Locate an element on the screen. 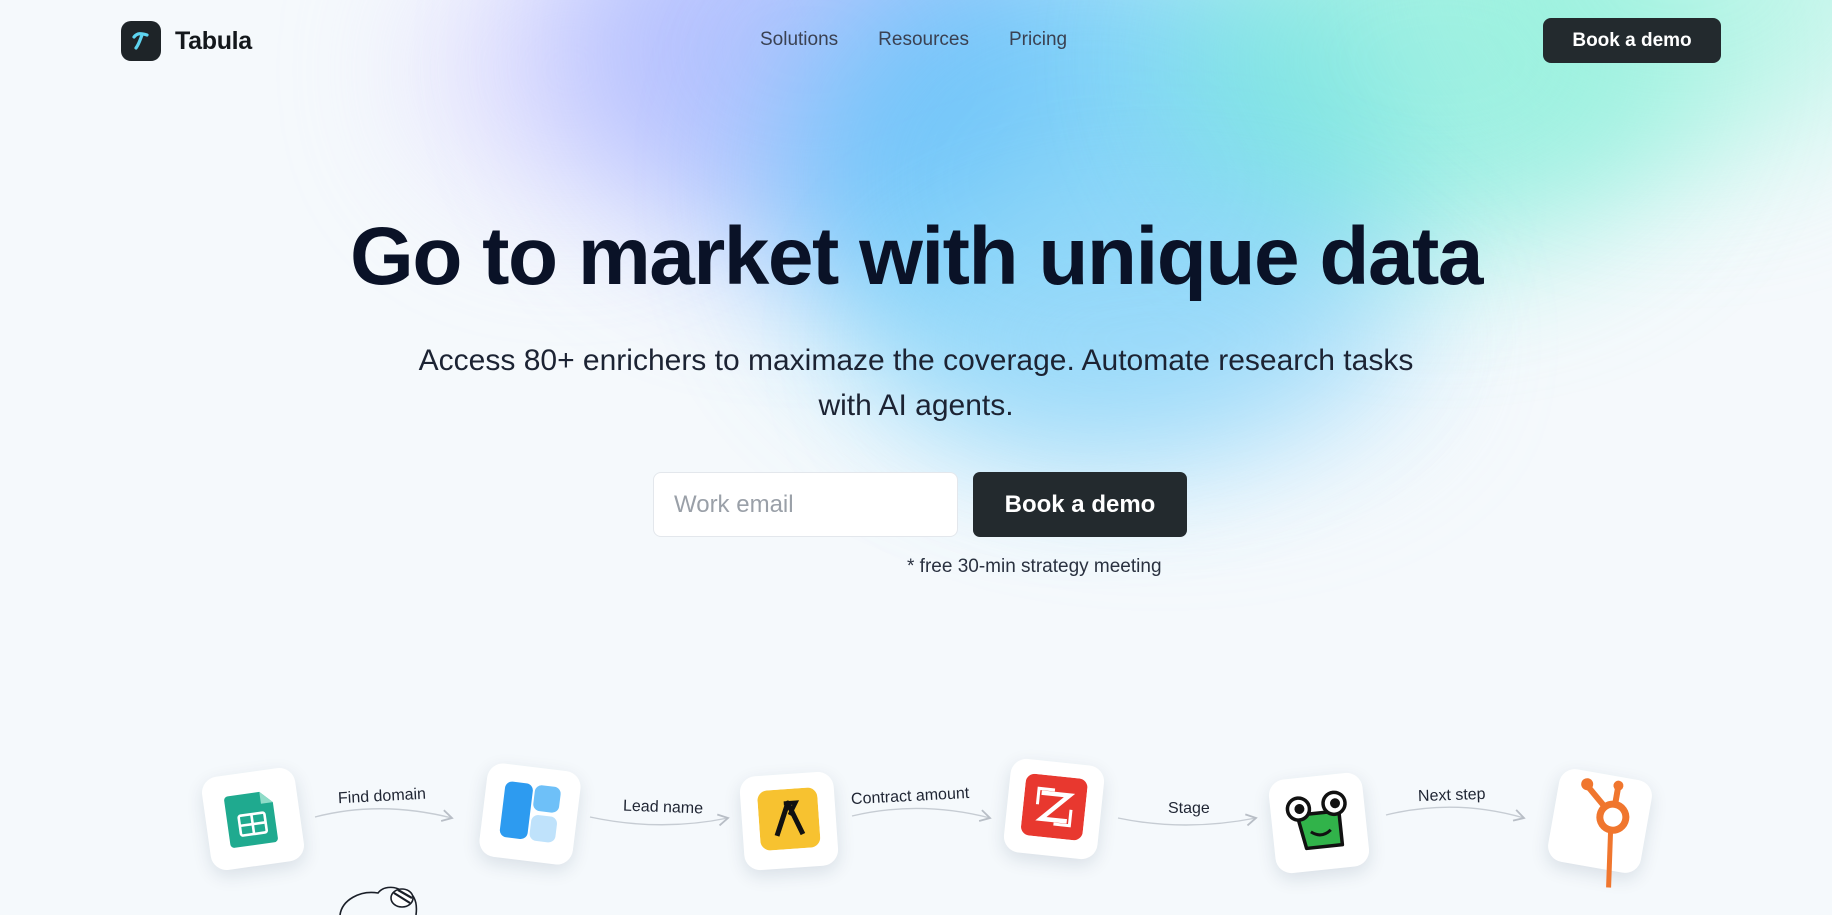 The height and width of the screenshot is (915, 1832). hero-title: Go to market with unique data is located at coordinates (916, 256).